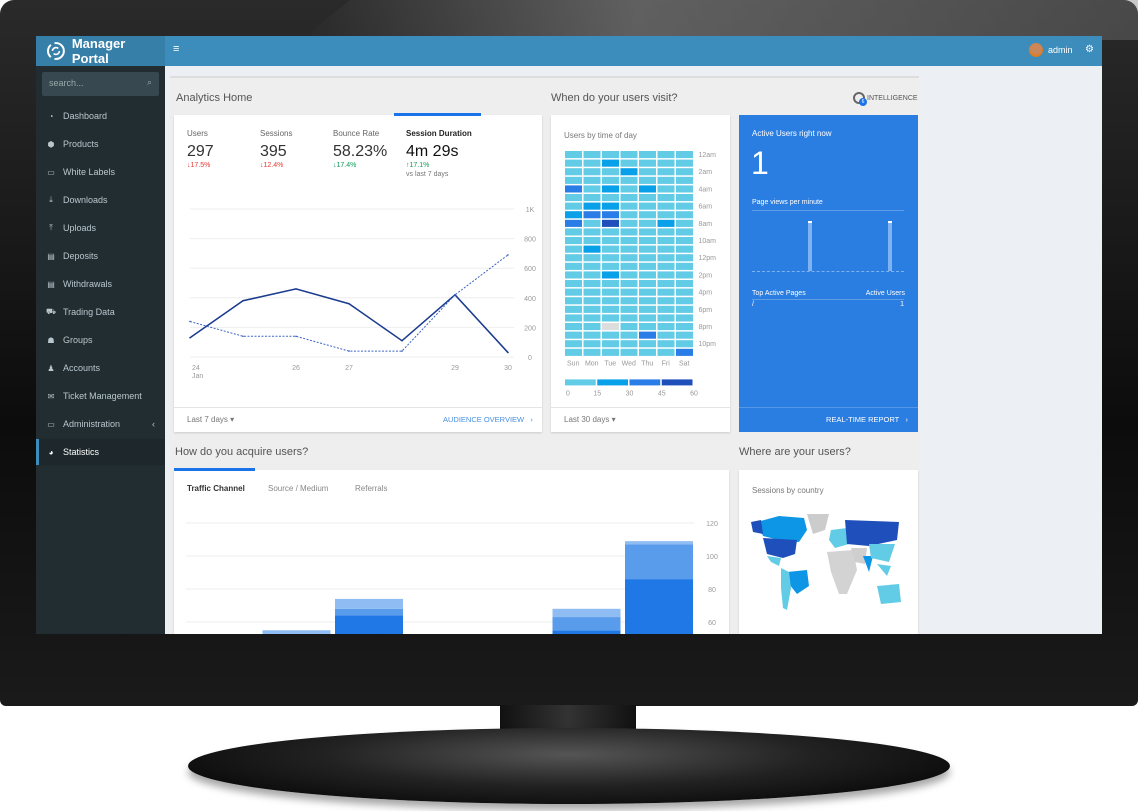 The width and height of the screenshot is (1138, 811). I want to click on search-icon: ⌕, so click(149, 82).